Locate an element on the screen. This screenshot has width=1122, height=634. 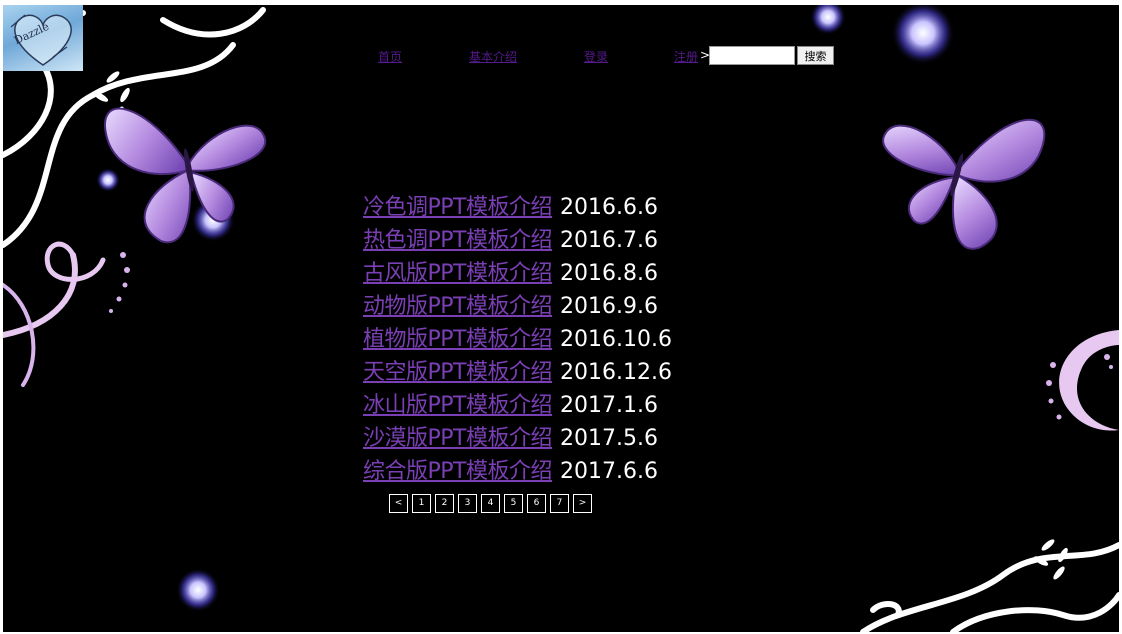
list-item: 天空版PPT模板介绍 2016.12.6 is located at coordinates (517, 372).